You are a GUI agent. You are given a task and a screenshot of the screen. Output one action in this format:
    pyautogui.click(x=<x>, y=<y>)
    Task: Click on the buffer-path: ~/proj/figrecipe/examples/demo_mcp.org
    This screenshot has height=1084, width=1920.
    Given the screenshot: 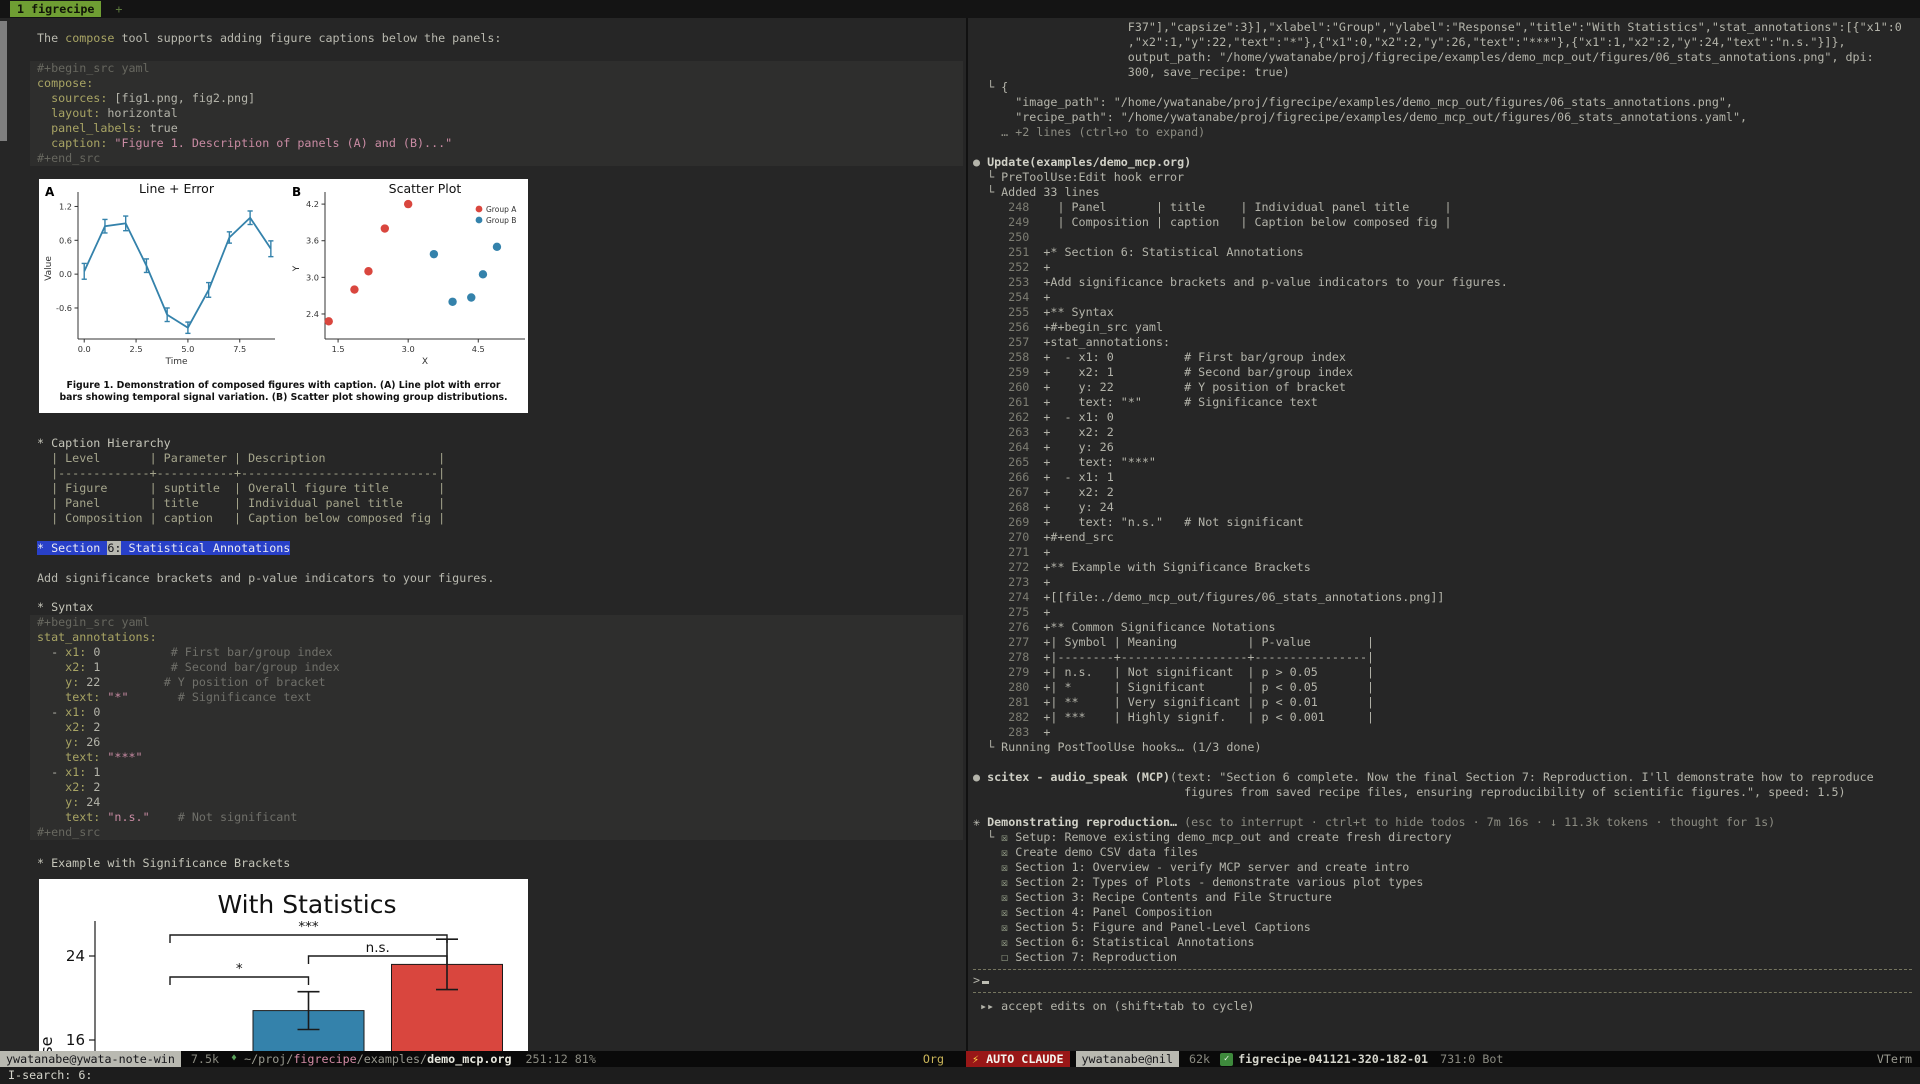 What is the action you would take?
    pyautogui.click(x=377, y=1059)
    